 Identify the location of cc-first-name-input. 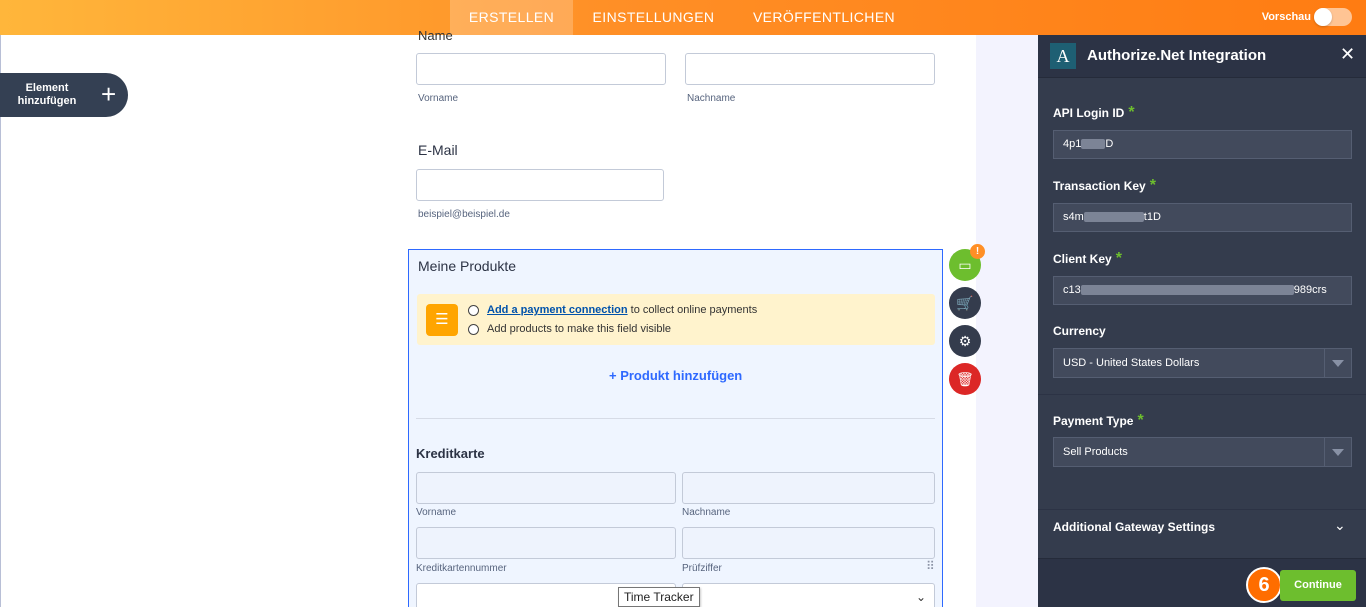
(546, 488).